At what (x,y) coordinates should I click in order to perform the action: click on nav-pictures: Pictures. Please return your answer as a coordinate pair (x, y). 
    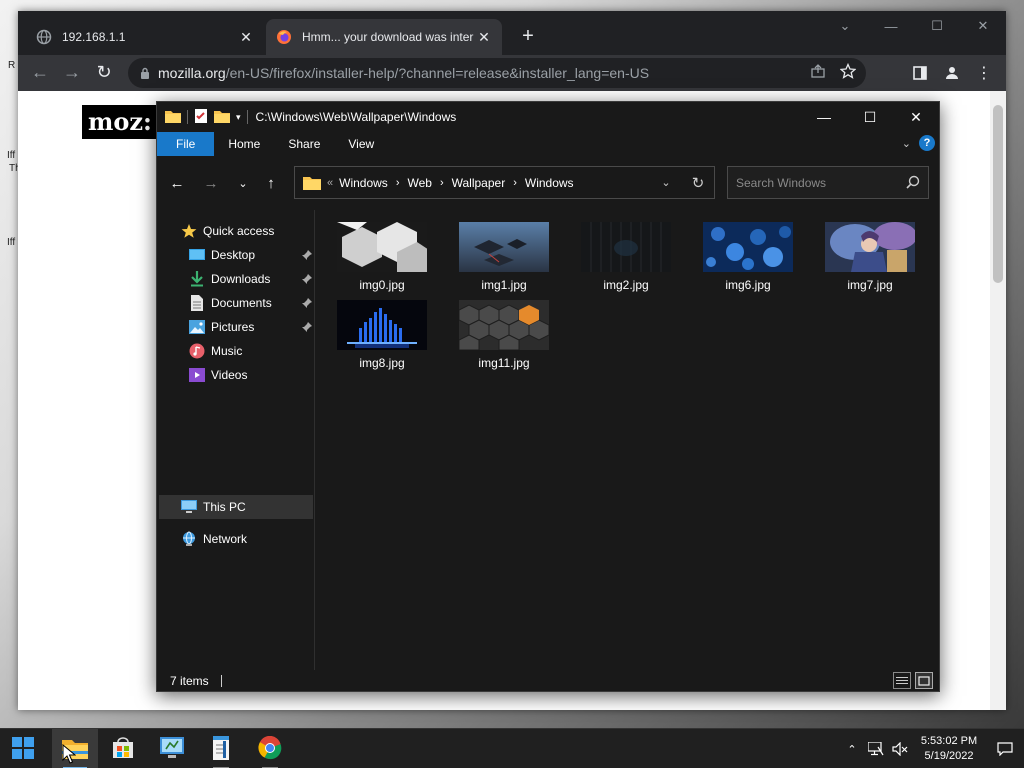
    Looking at the image, I should click on (251, 327).